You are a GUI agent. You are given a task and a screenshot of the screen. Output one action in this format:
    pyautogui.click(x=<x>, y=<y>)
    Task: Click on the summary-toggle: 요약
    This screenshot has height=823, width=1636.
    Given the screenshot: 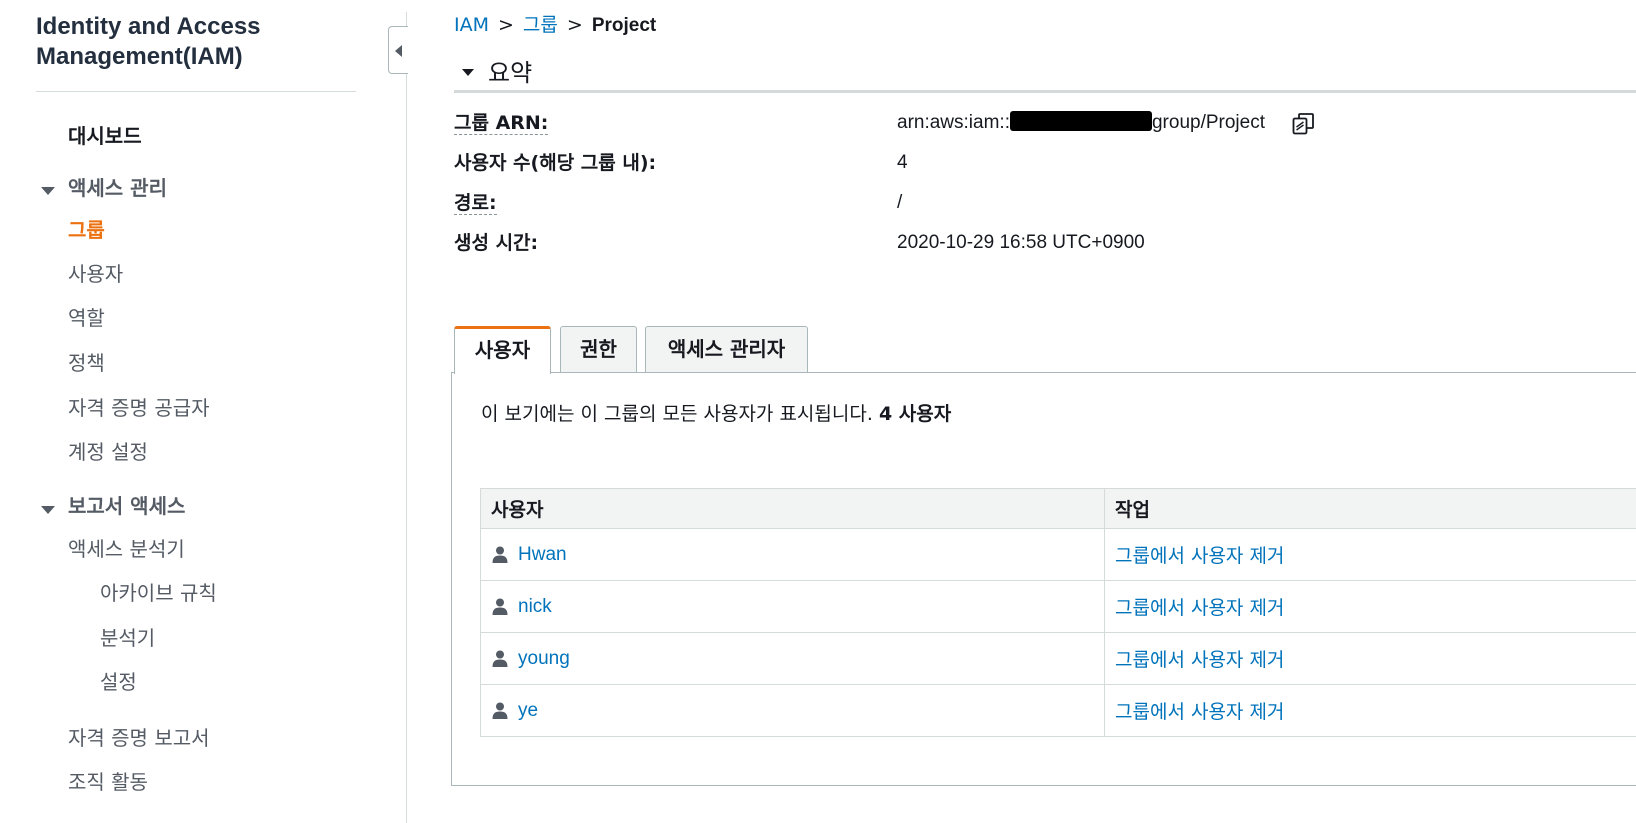 What is the action you would take?
    pyautogui.click(x=495, y=73)
    